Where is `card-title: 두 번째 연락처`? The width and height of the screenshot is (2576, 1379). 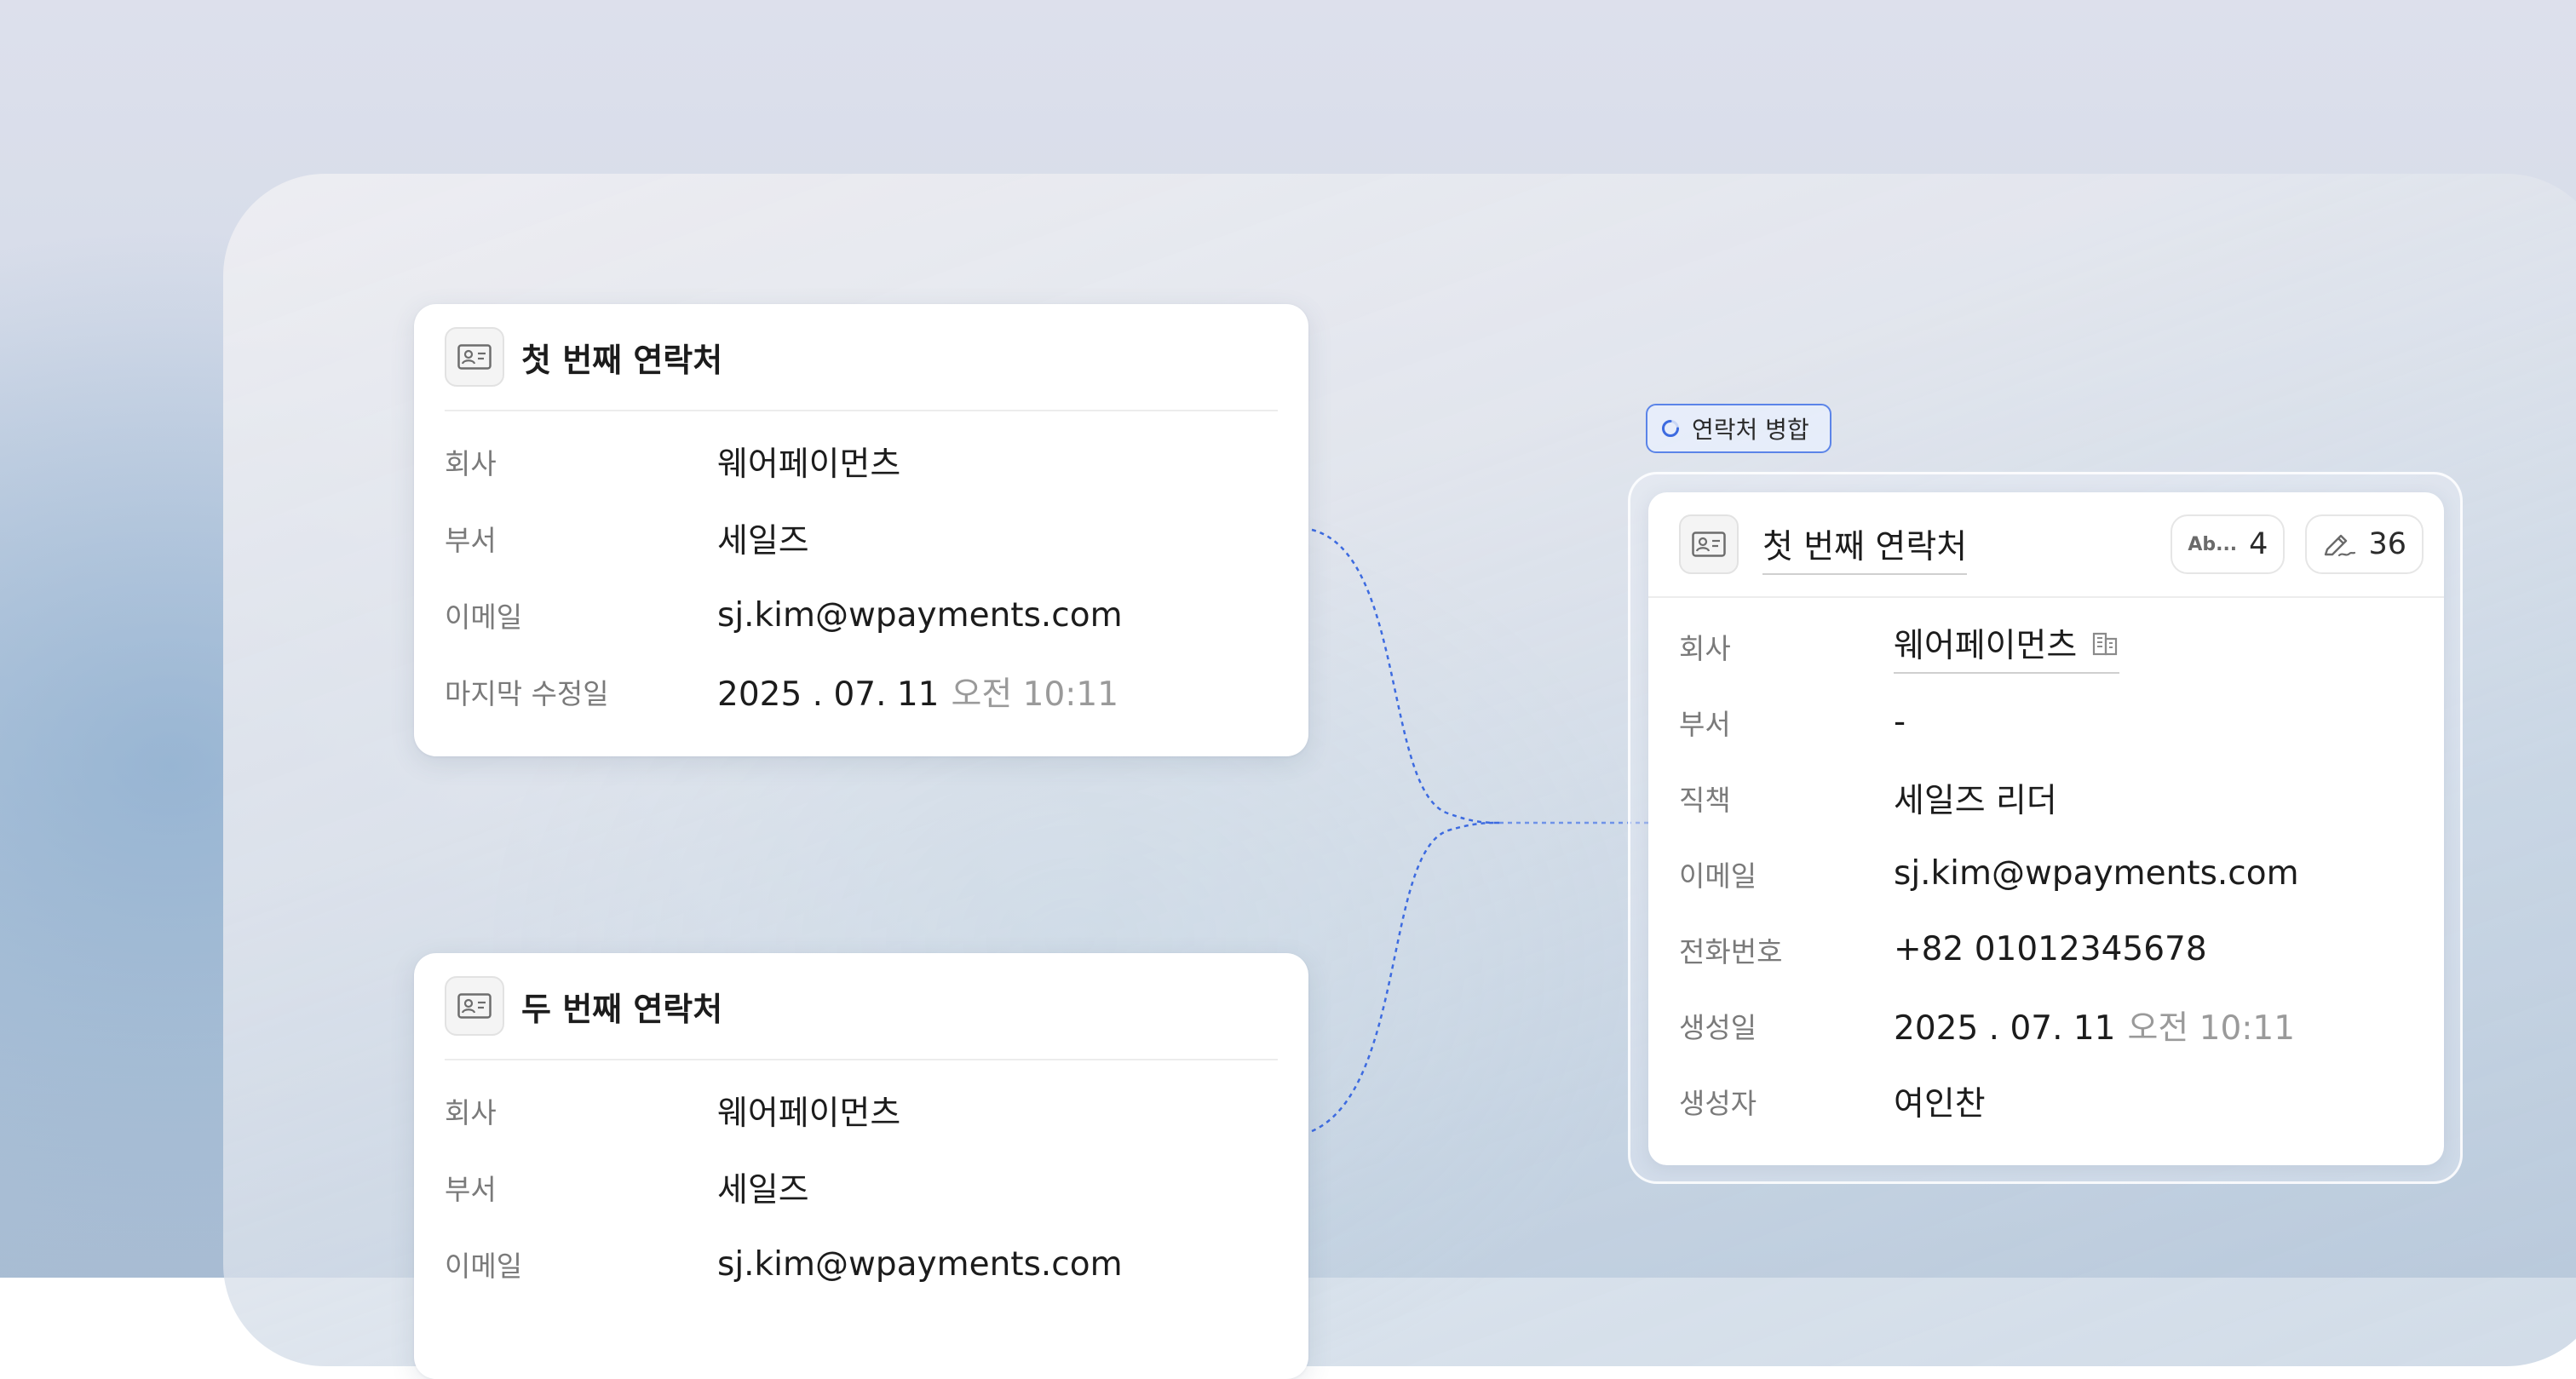 card-title: 두 번째 연락처 is located at coordinates (622, 1009).